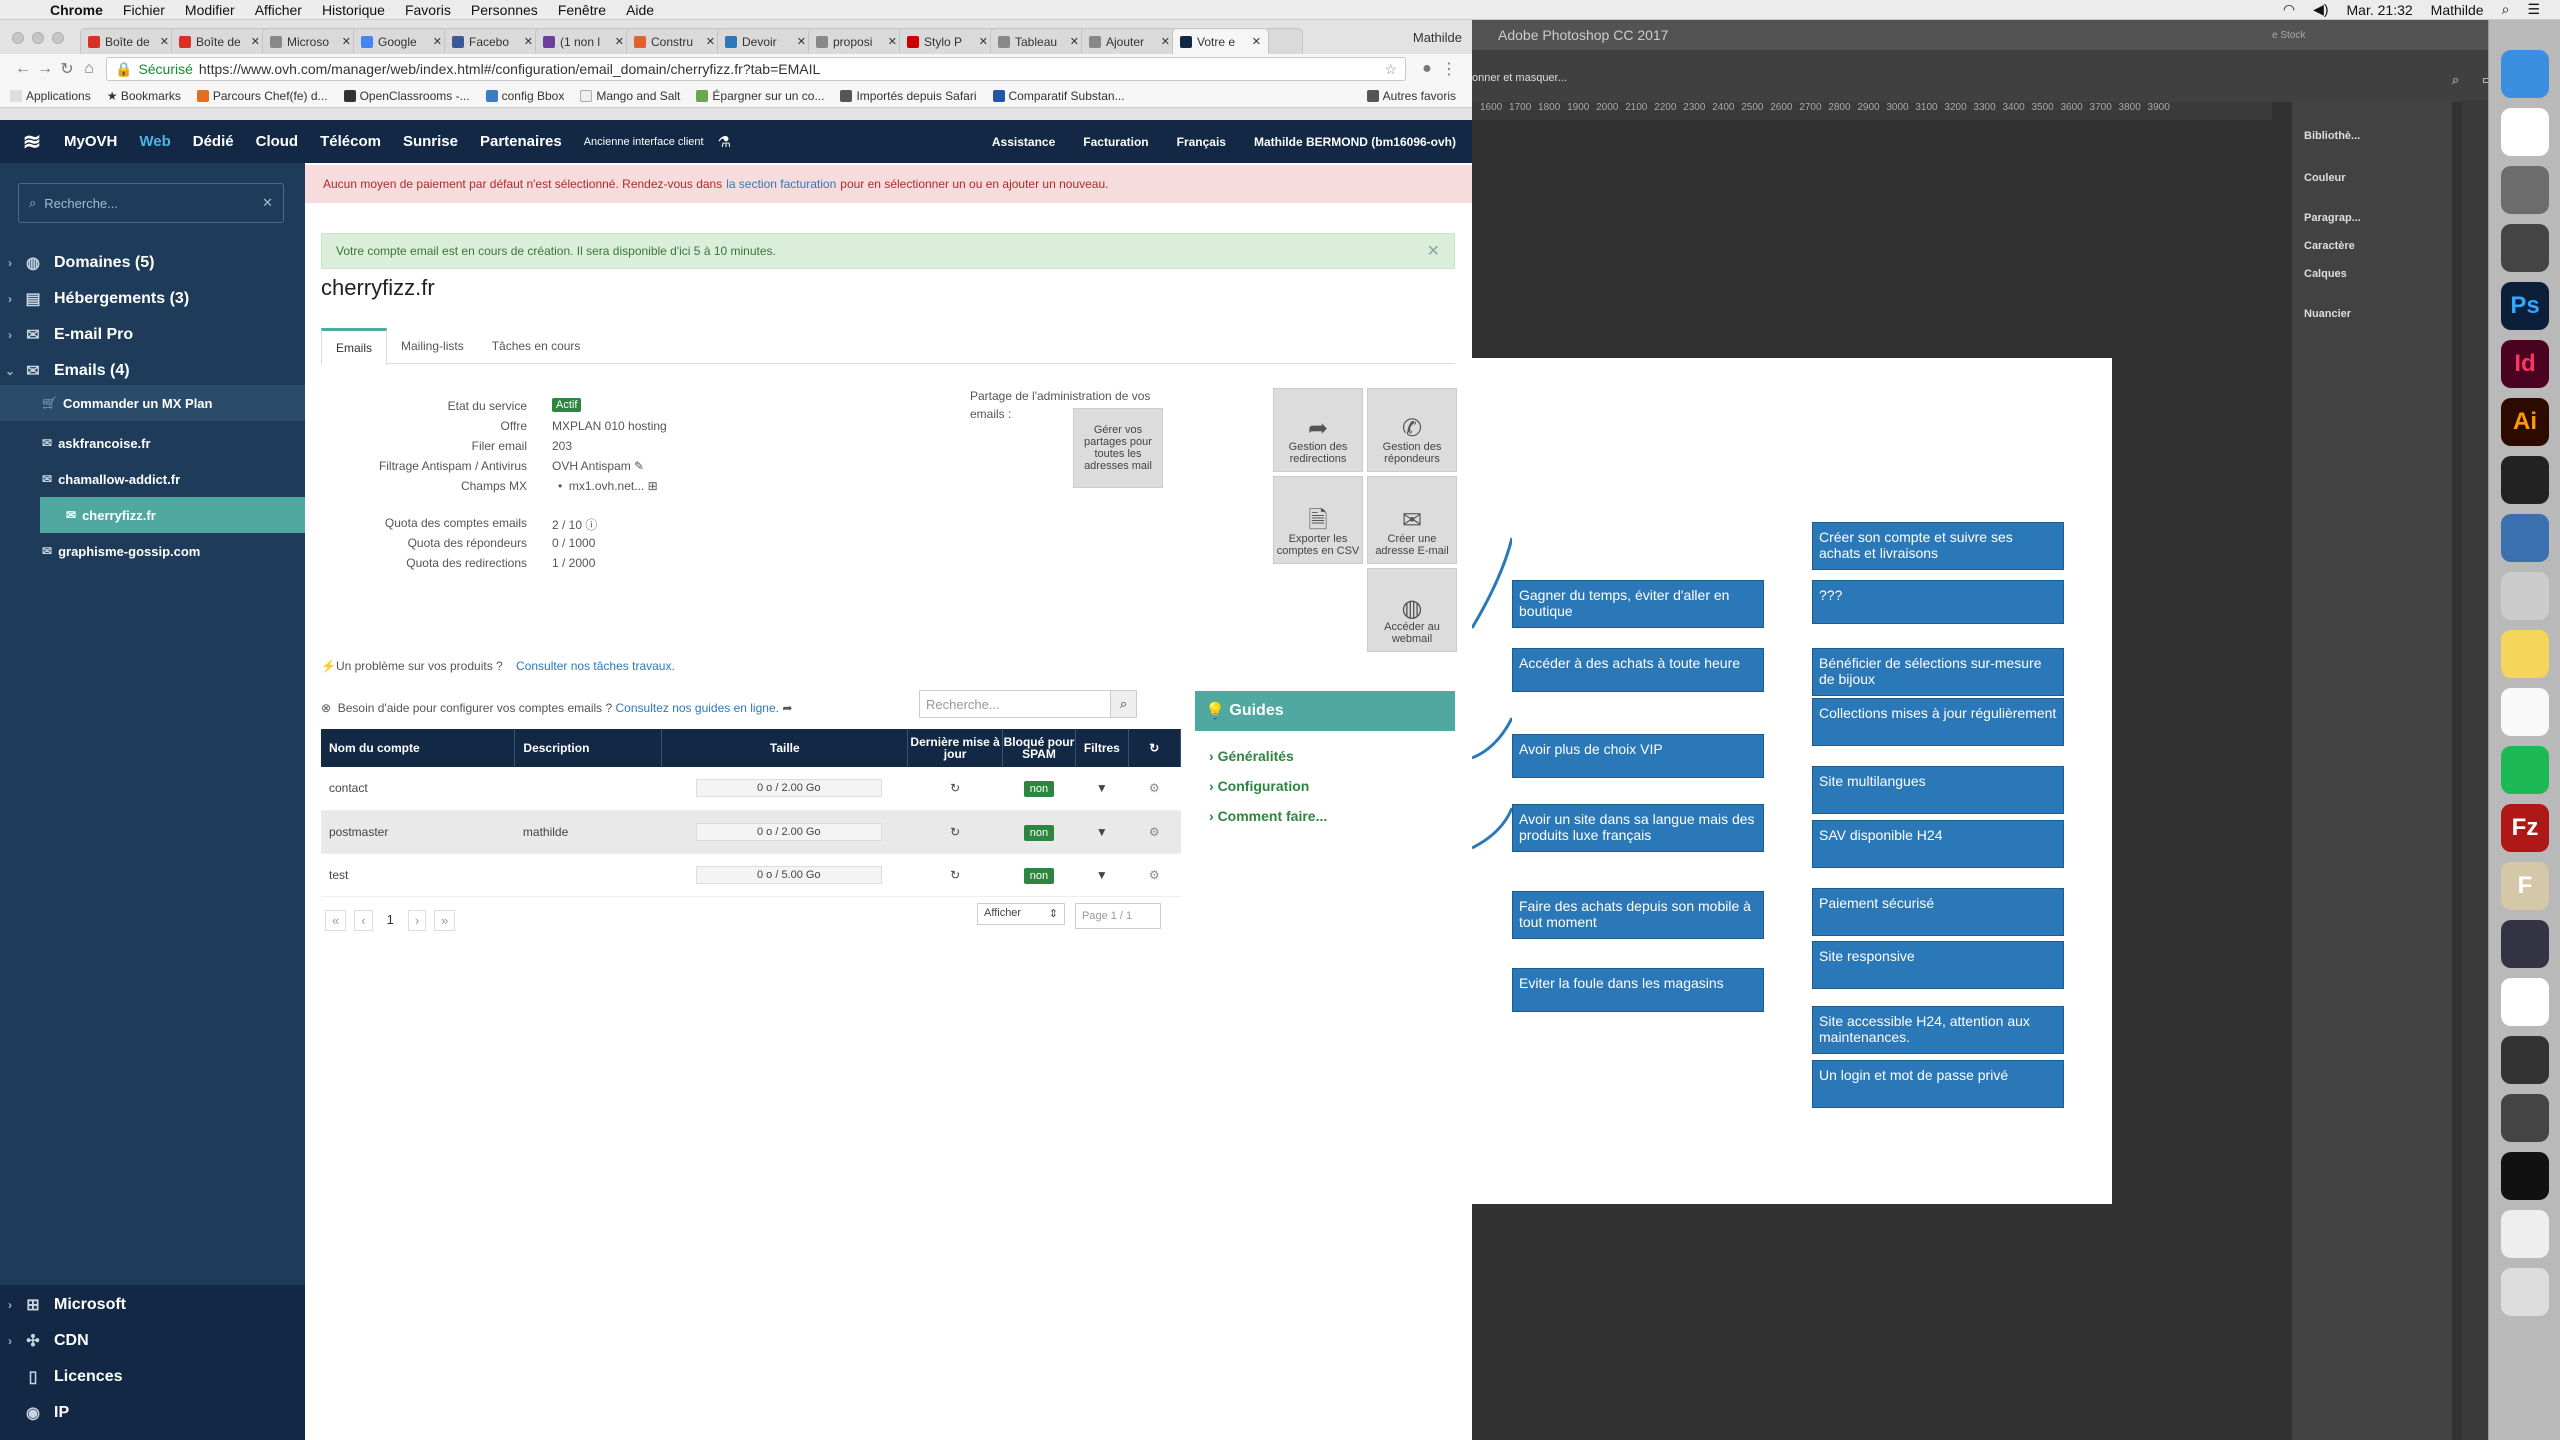 This screenshot has height=1440, width=2560. I want to click on nav-dedie: Dédié, so click(213, 141).